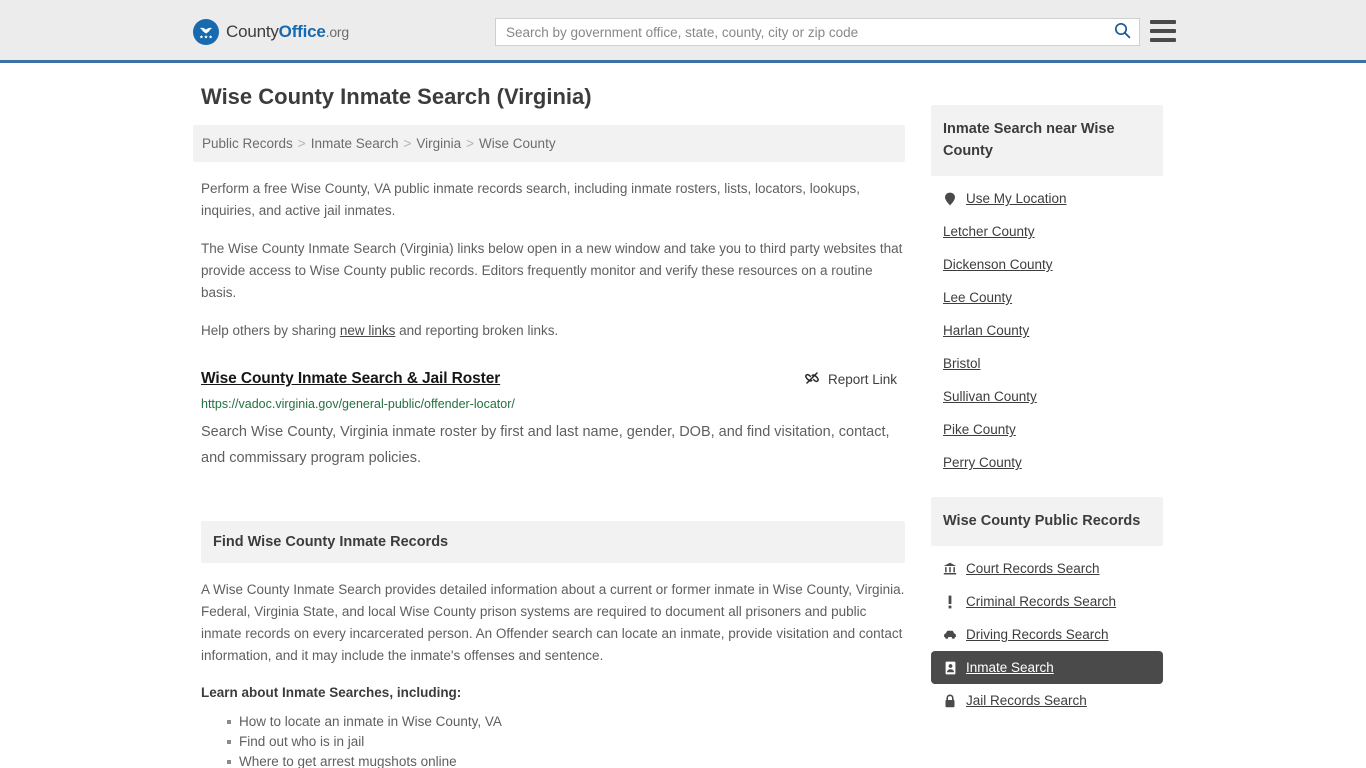  What do you see at coordinates (978, 297) in the screenshot?
I see `sidebar-item-label: Lee County` at bounding box center [978, 297].